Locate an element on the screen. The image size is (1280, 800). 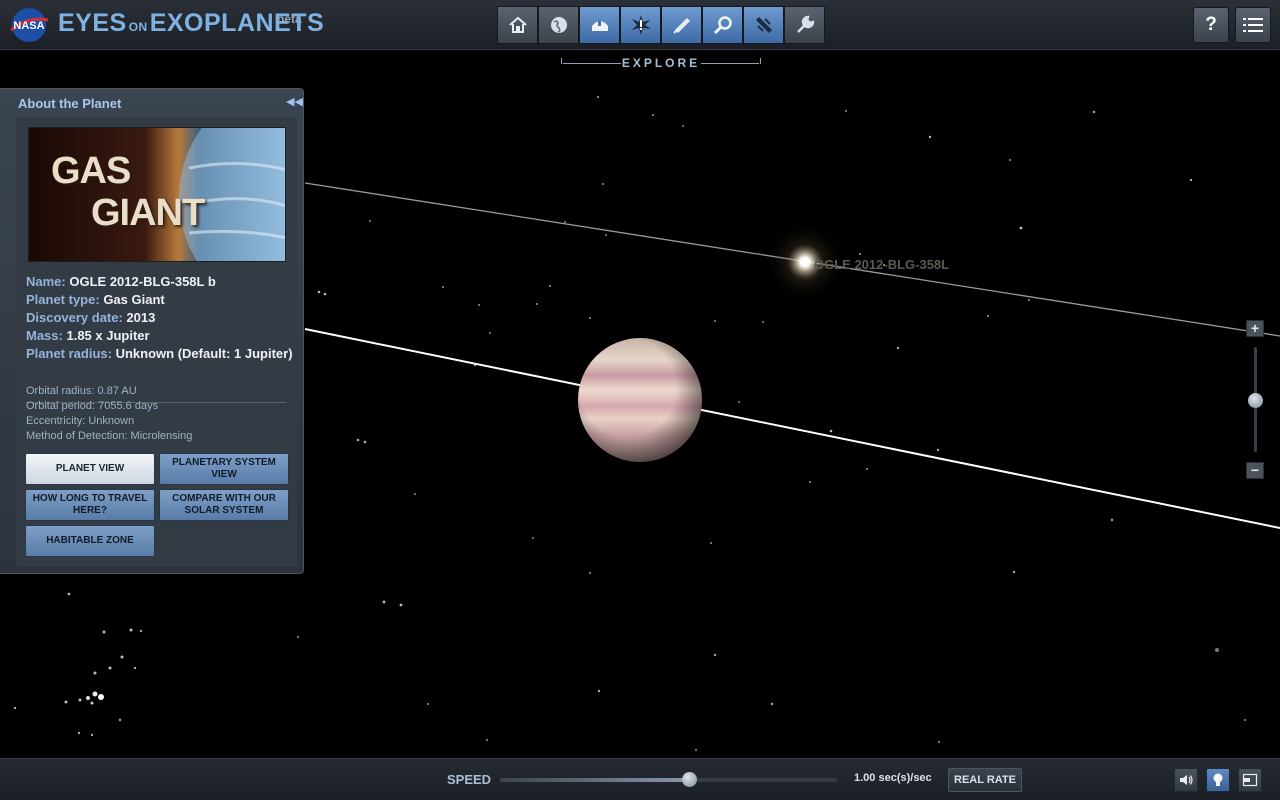
info-discovery-date: Discovery date: 2013 is located at coordinates (91, 317).